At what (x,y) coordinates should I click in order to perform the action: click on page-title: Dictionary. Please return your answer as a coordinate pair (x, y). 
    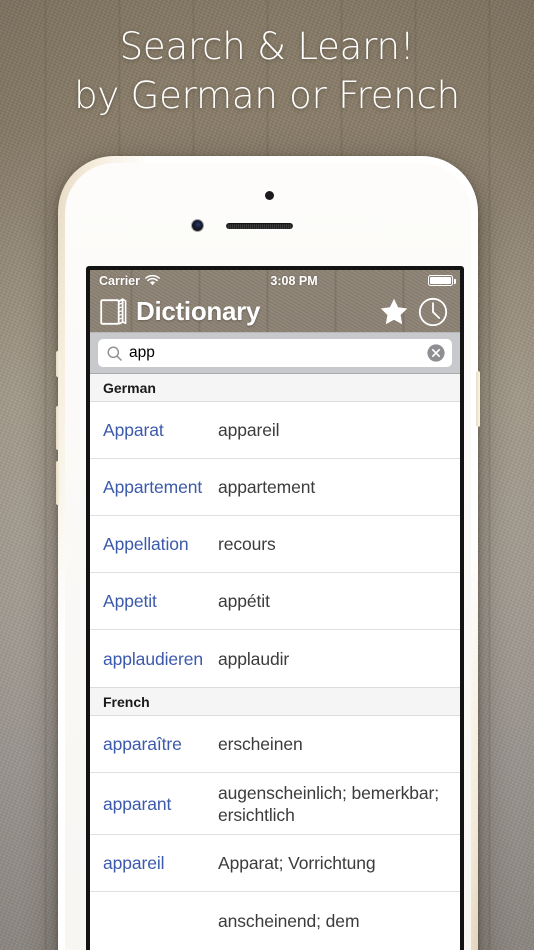
    Looking at the image, I should click on (198, 310).